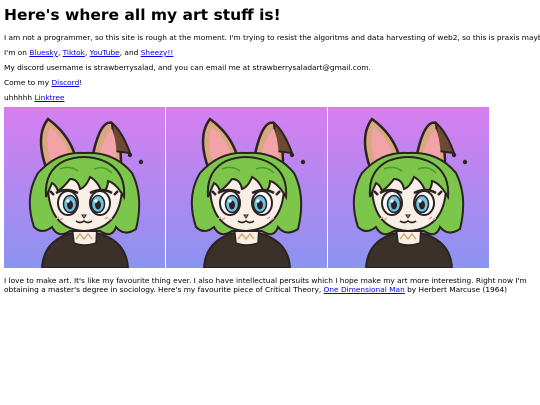 This screenshot has width=540, height=405. What do you see at coordinates (19, 97) in the screenshot?
I see `linktree-prefix: uhhhhh` at bounding box center [19, 97].